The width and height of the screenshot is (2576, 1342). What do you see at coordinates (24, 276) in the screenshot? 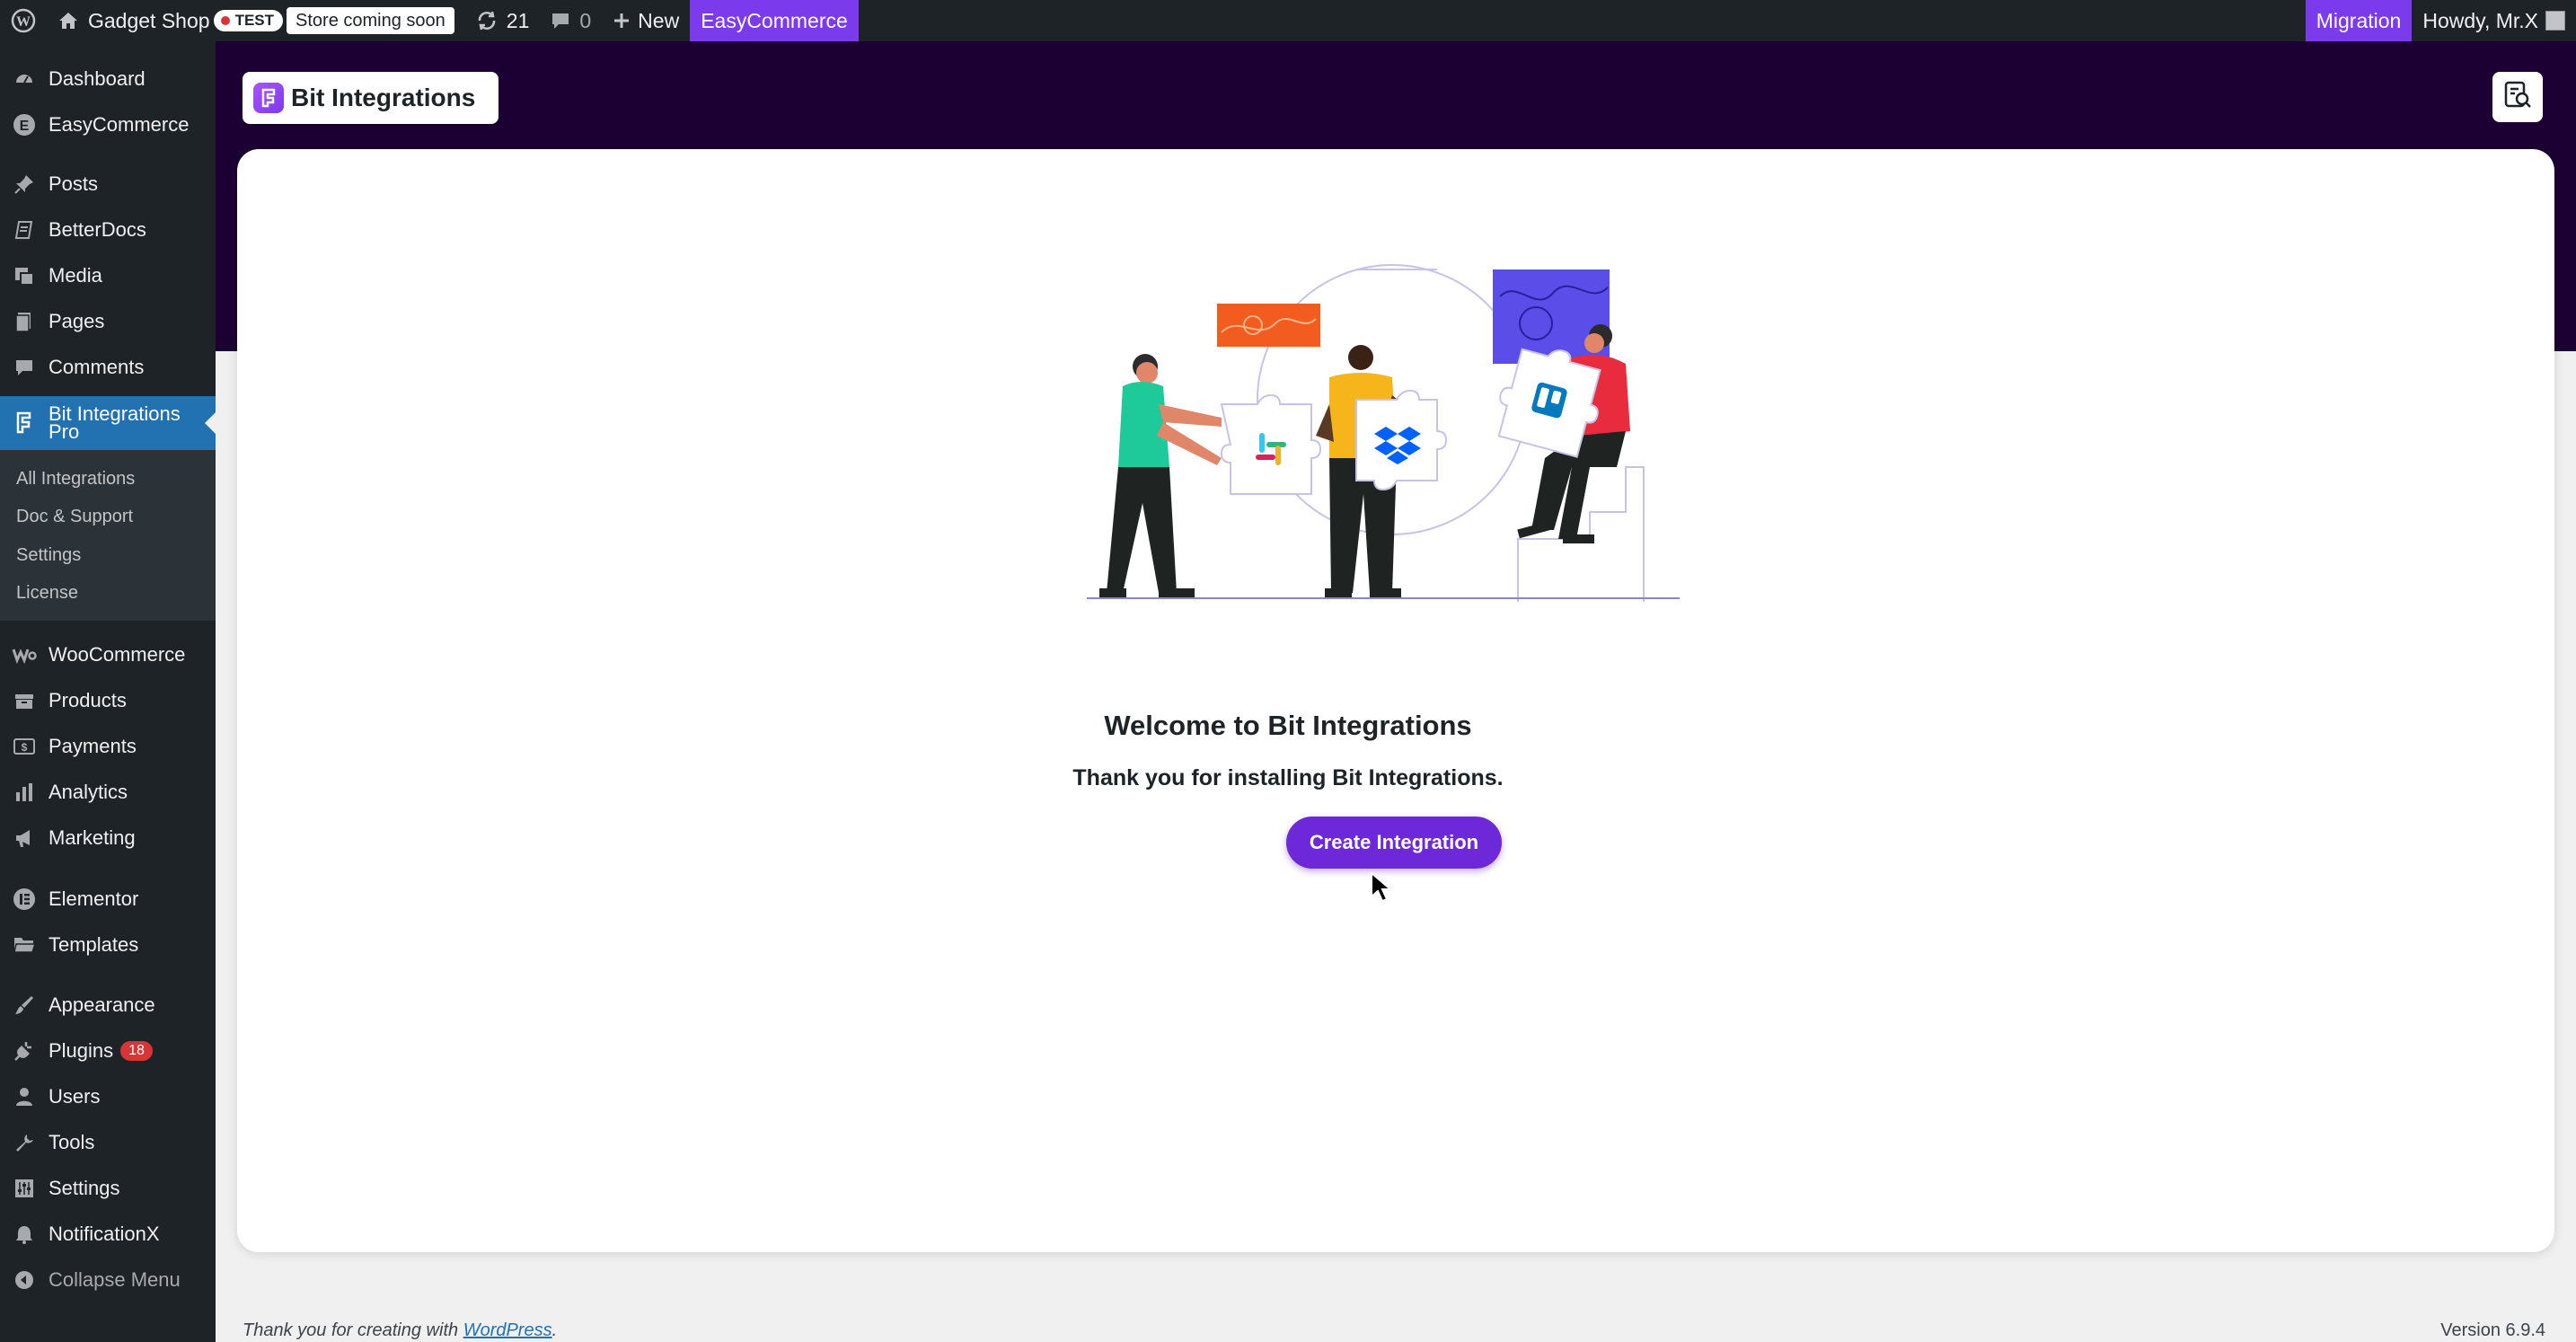
I see `media-icon` at bounding box center [24, 276].